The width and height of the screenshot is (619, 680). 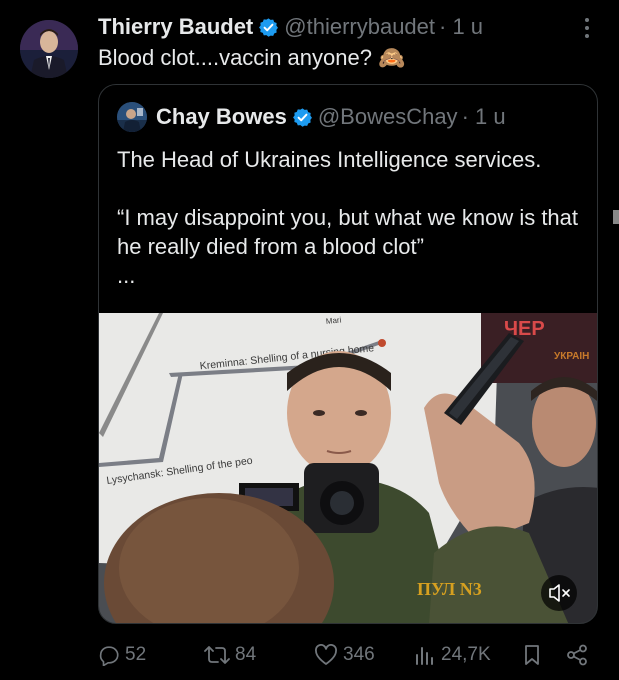 What do you see at coordinates (326, 654) in the screenshot?
I see `heart-icon` at bounding box center [326, 654].